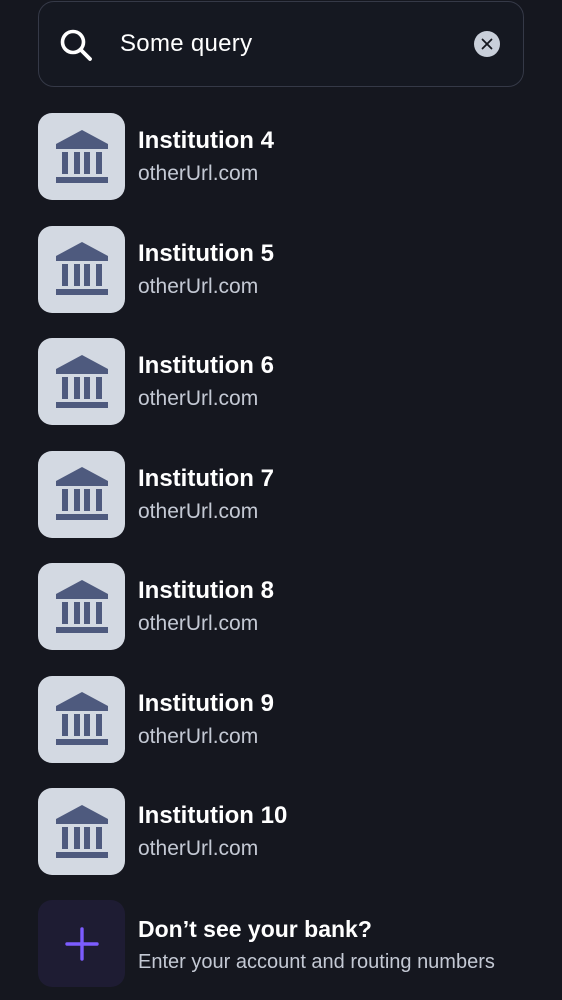 The height and width of the screenshot is (1000, 562). I want to click on institution-name: Institution 6, so click(206, 365).